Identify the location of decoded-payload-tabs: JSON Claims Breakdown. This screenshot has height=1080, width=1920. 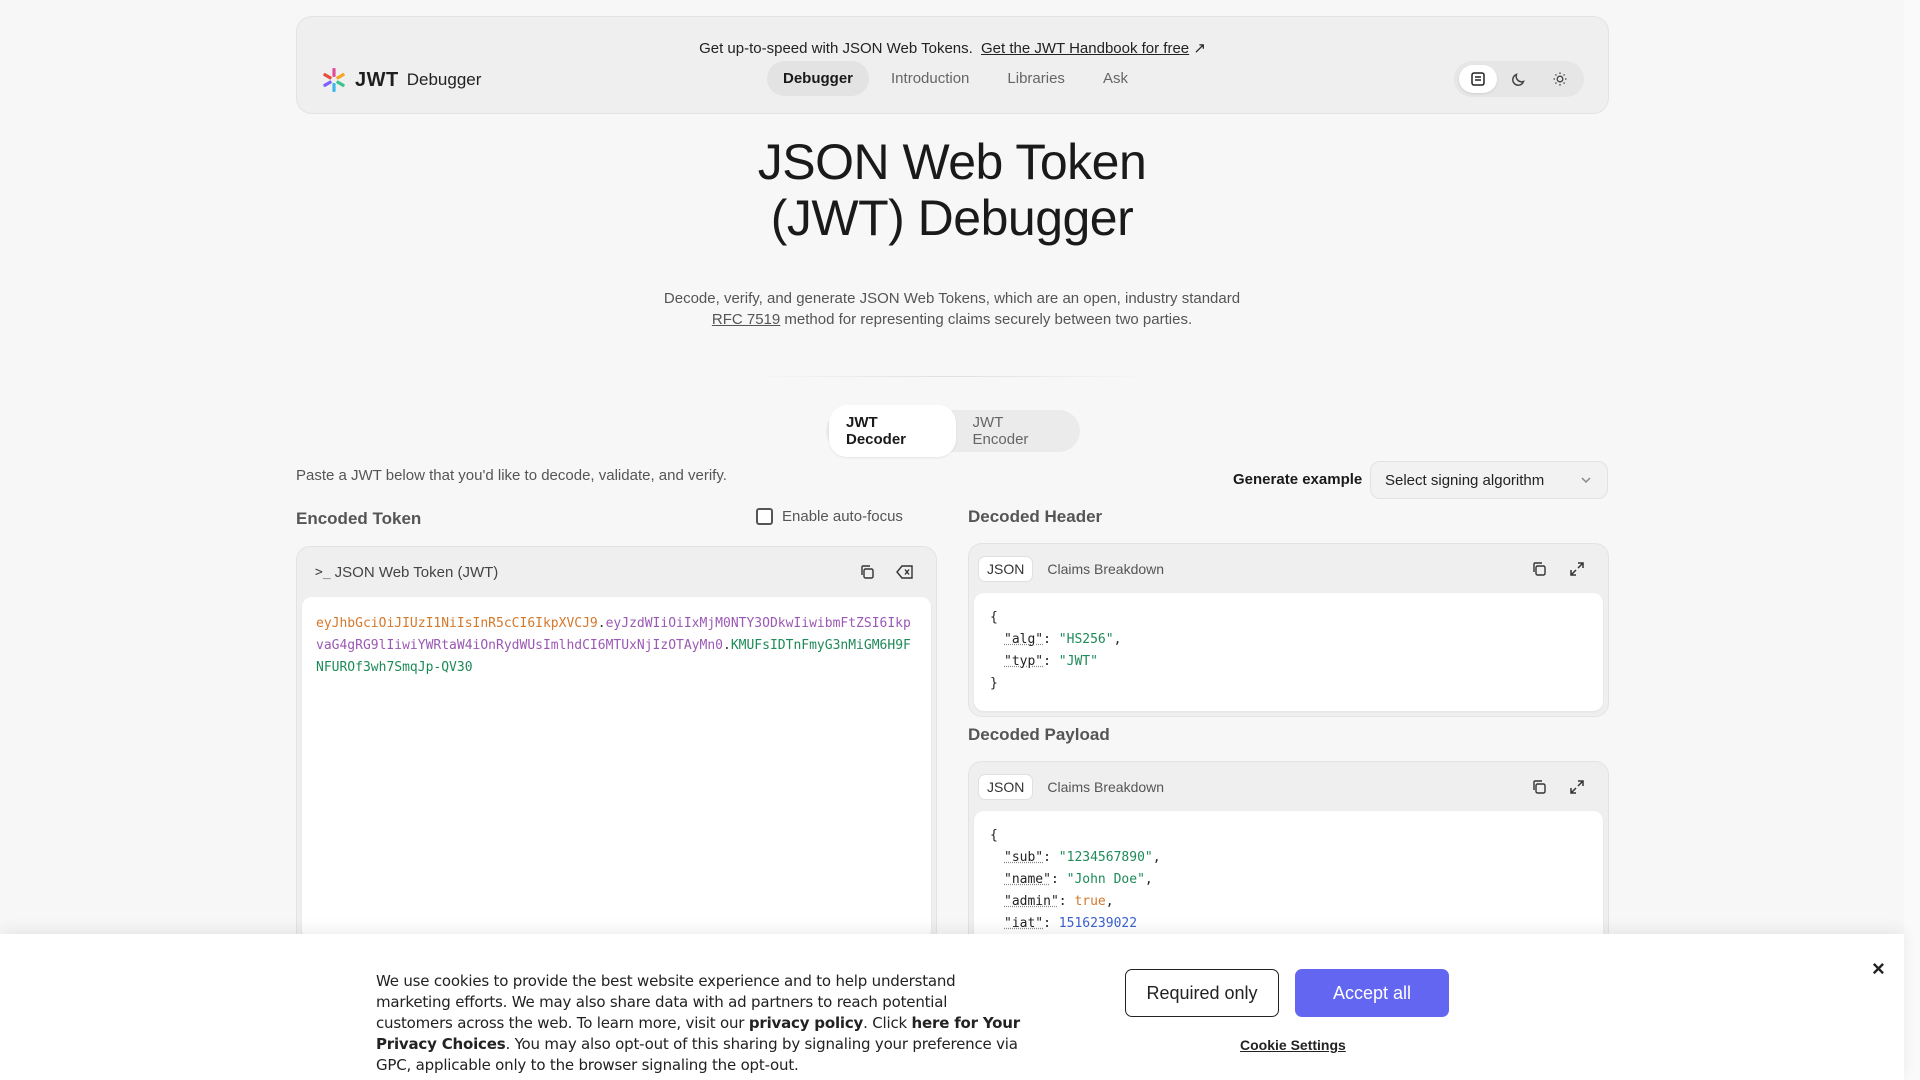
(1288, 787).